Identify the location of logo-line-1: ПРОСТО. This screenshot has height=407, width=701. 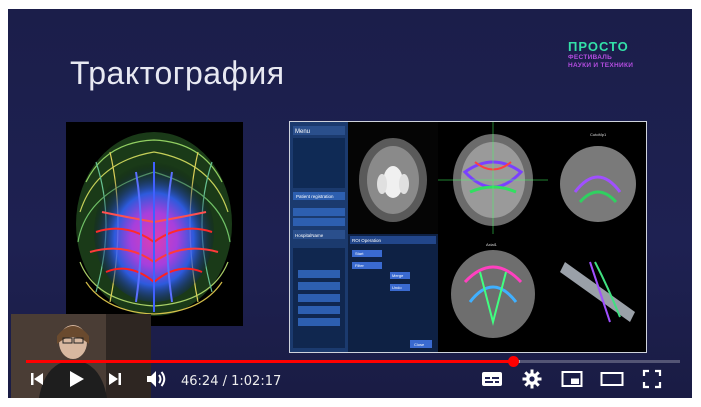
(598, 46).